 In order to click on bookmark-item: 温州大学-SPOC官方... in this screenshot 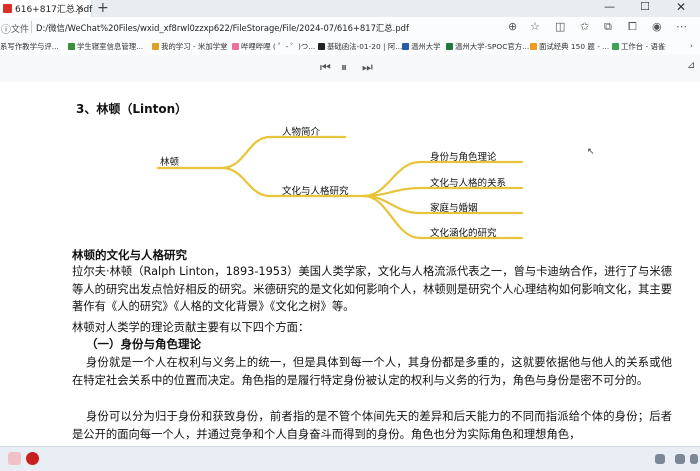, I will do `click(487, 46)`.